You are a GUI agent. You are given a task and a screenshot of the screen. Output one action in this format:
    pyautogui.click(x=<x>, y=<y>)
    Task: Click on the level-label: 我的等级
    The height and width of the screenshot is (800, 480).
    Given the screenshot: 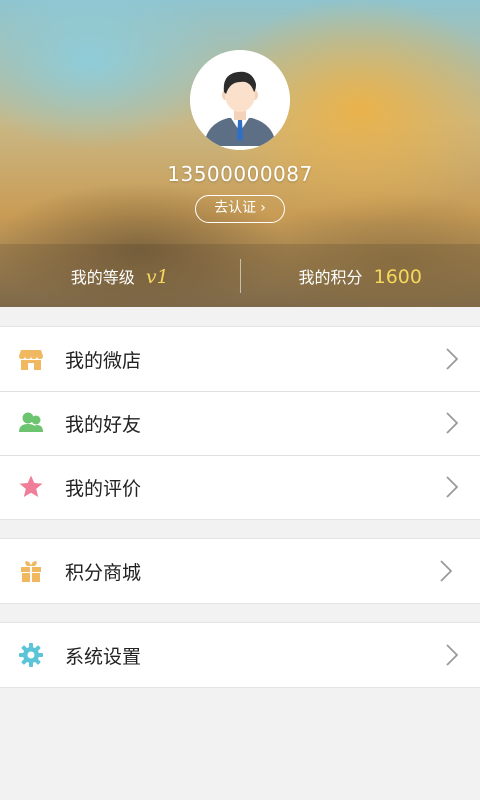 What is the action you would take?
    pyautogui.click(x=102, y=277)
    